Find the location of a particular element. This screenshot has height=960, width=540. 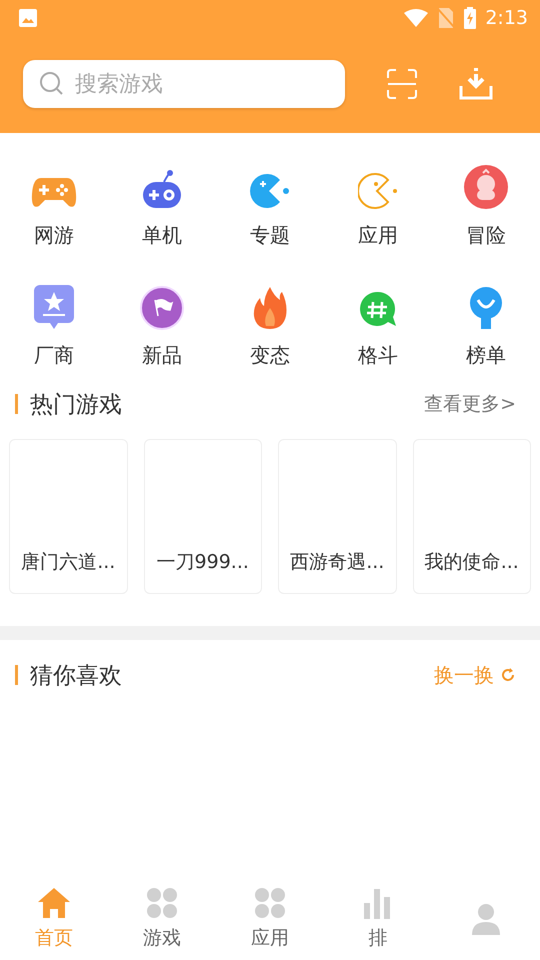

refresh-icon is located at coordinates (508, 675).